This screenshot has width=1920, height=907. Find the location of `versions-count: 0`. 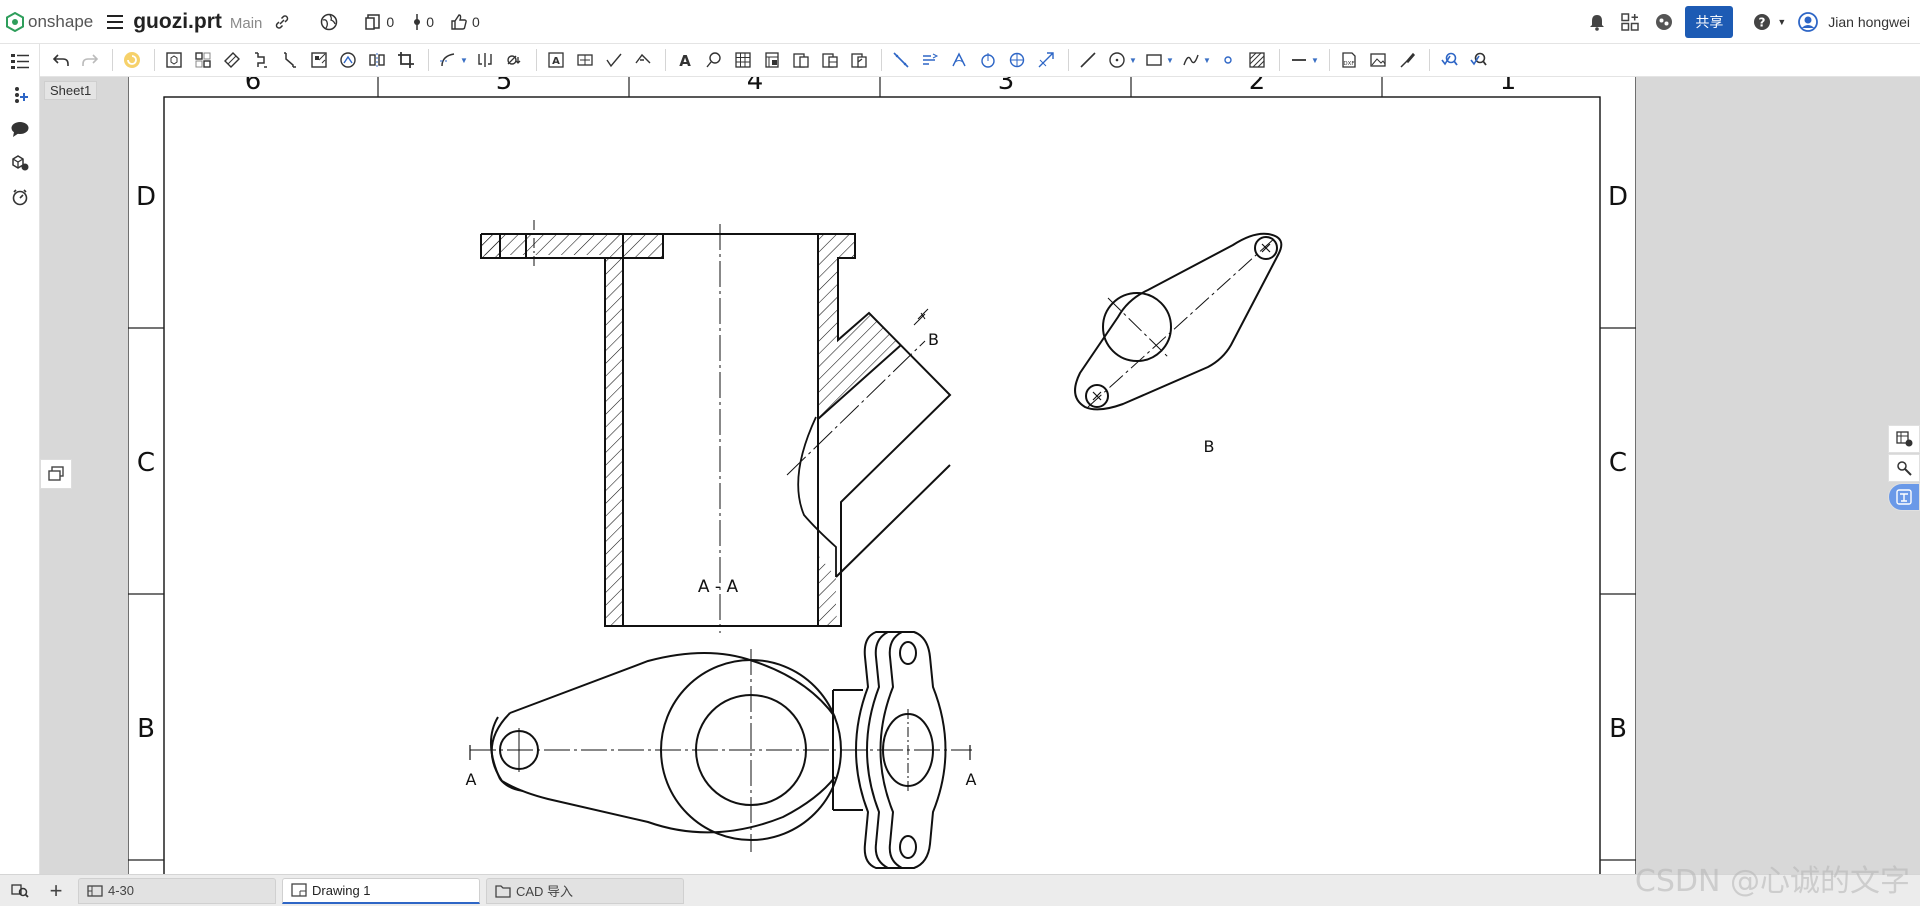

versions-count: 0 is located at coordinates (390, 21).